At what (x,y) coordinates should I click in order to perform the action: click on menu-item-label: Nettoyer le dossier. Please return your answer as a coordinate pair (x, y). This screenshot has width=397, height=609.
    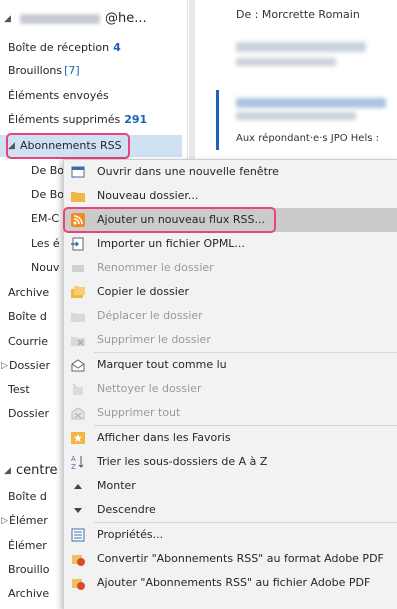
    Looking at the image, I should click on (149, 388).